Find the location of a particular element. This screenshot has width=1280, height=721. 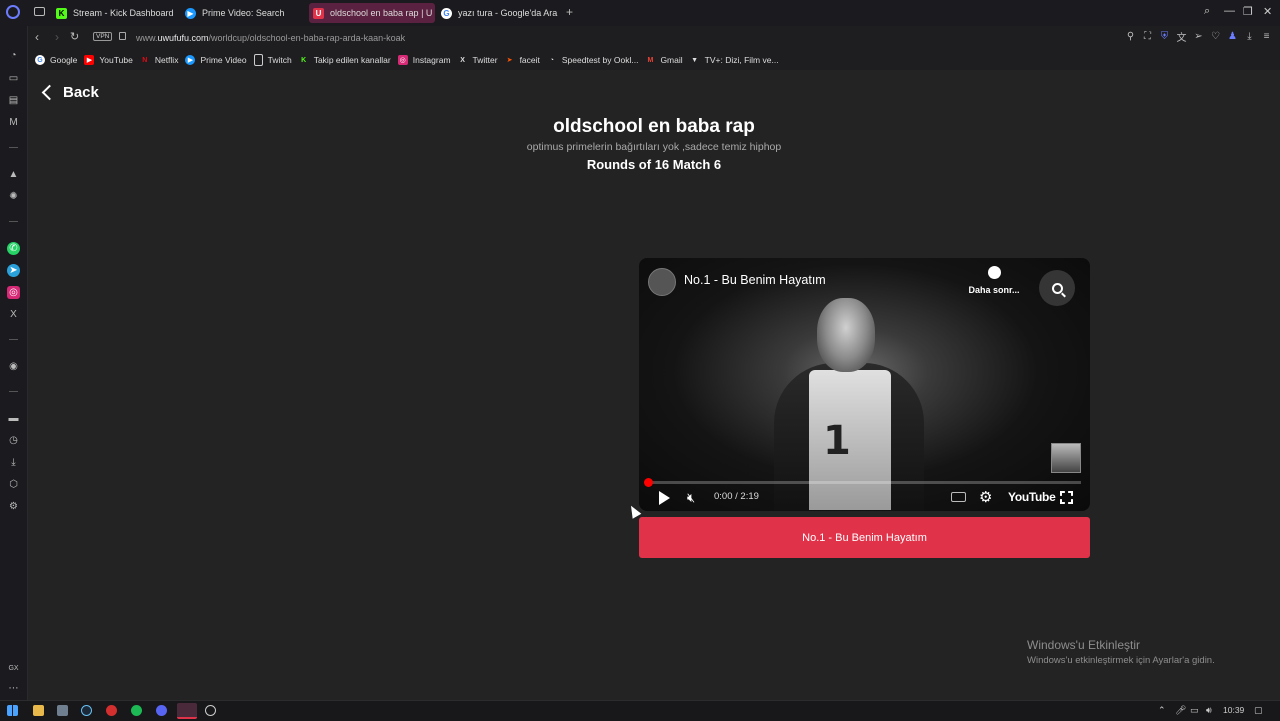

tab-google-search: G yazı tura - Google'da Ara is located at coordinates (501, 13).